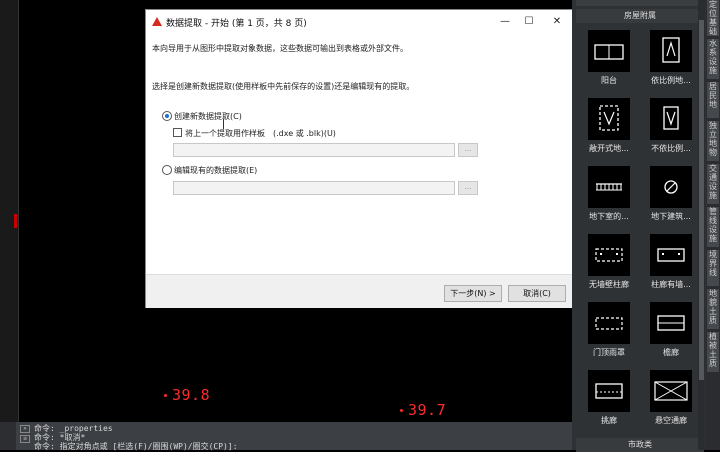  Describe the element at coordinates (713, 59) in the screenshot. I see `tab-水系设施: 水系设施` at that location.